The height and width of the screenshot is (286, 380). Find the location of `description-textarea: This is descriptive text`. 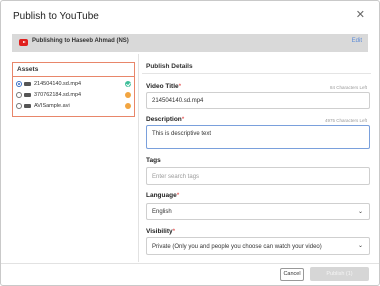

description-textarea: This is descriptive text is located at coordinates (258, 137).